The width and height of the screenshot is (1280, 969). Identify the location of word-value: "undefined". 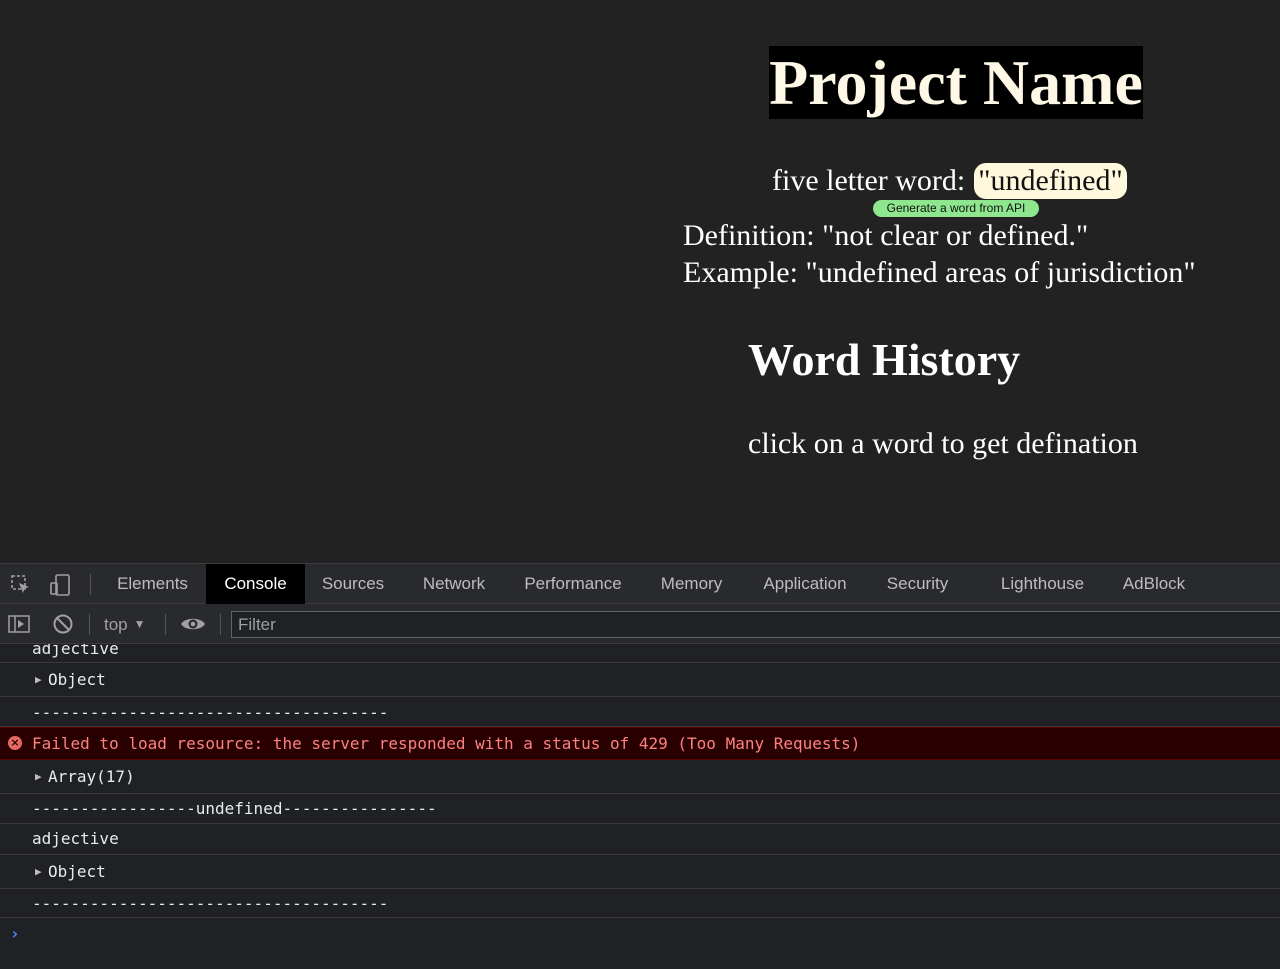
(1050, 181).